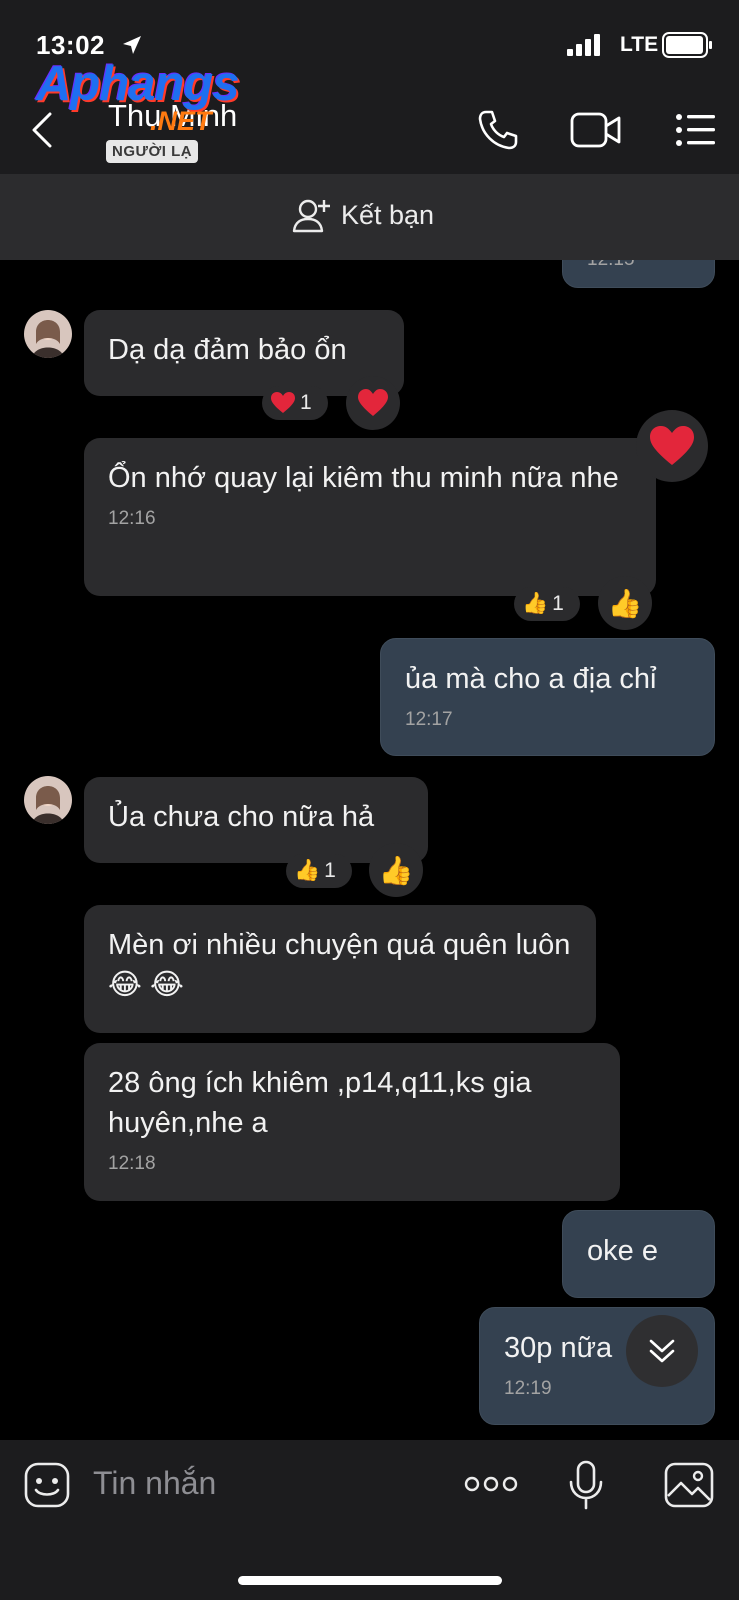  I want to click on message-bubble-incoming: Mèn ơi nhiều chuyện quá quên luôn 😂 😂, so click(340, 969).